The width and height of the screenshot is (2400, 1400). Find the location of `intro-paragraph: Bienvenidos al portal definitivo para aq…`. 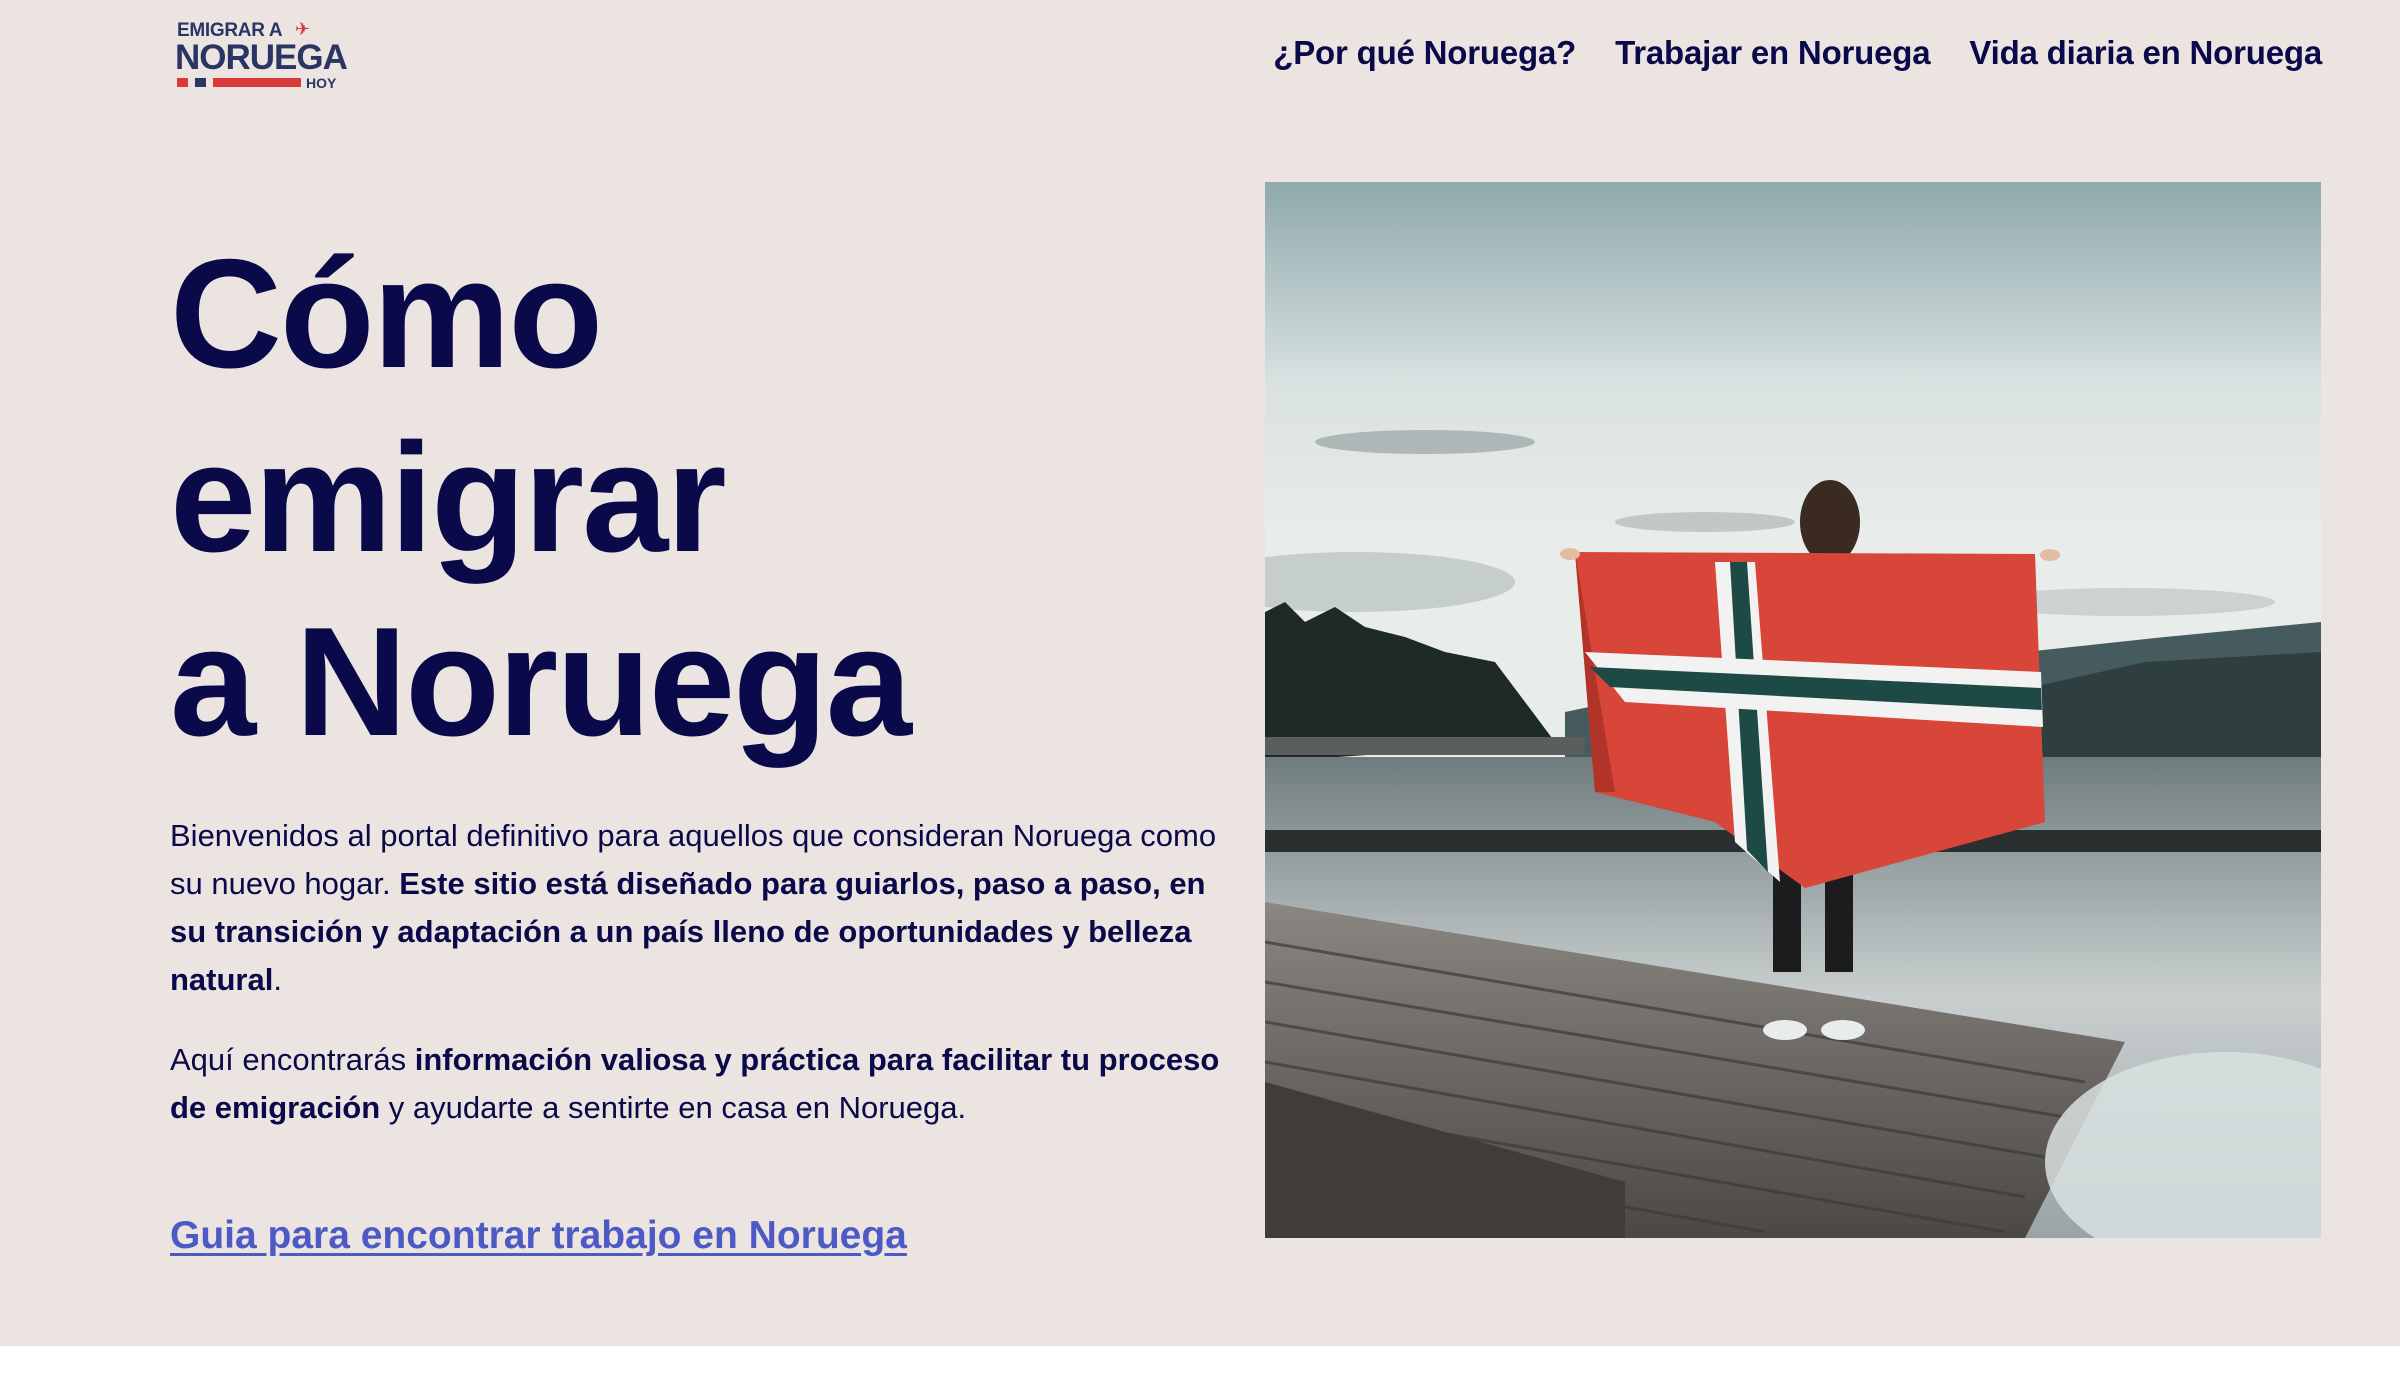

intro-paragraph: Bienvenidos al portal definitivo para aq… is located at coordinates (705, 908).